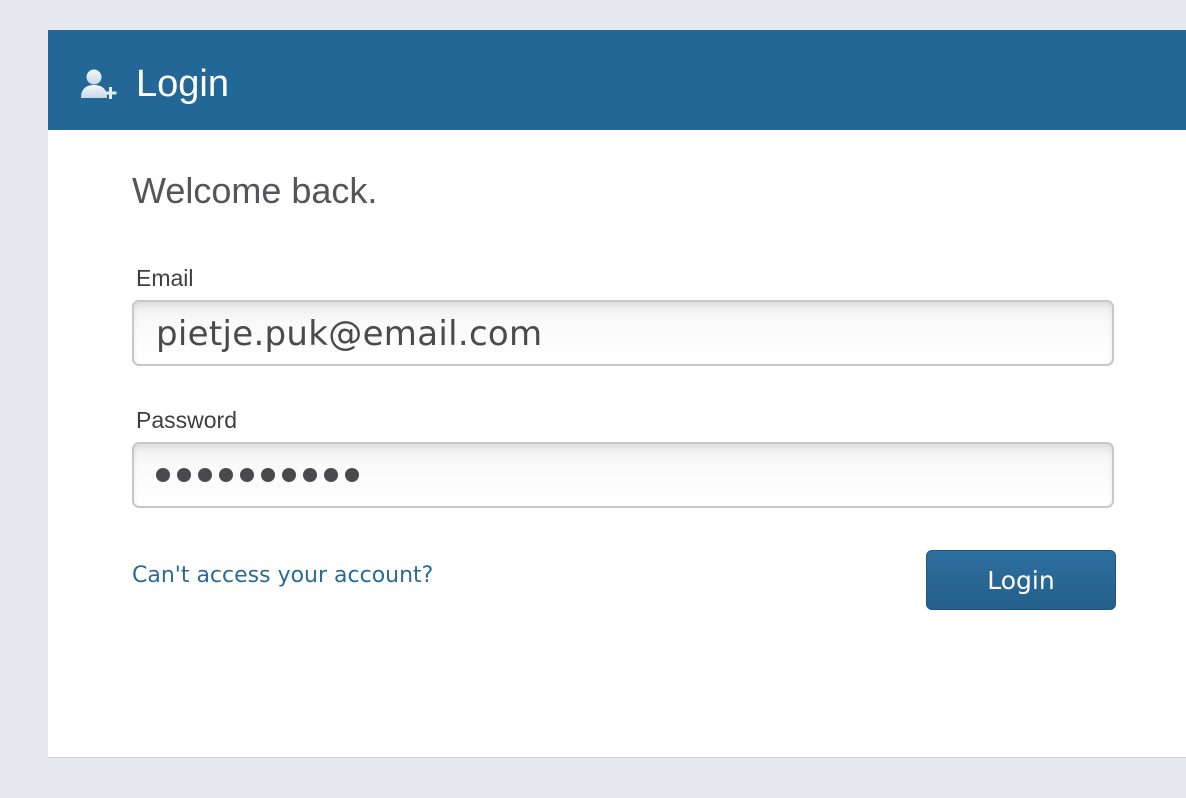 This screenshot has height=798, width=1186. I want to click on email-value: pietje.puk@email.com, so click(349, 334).